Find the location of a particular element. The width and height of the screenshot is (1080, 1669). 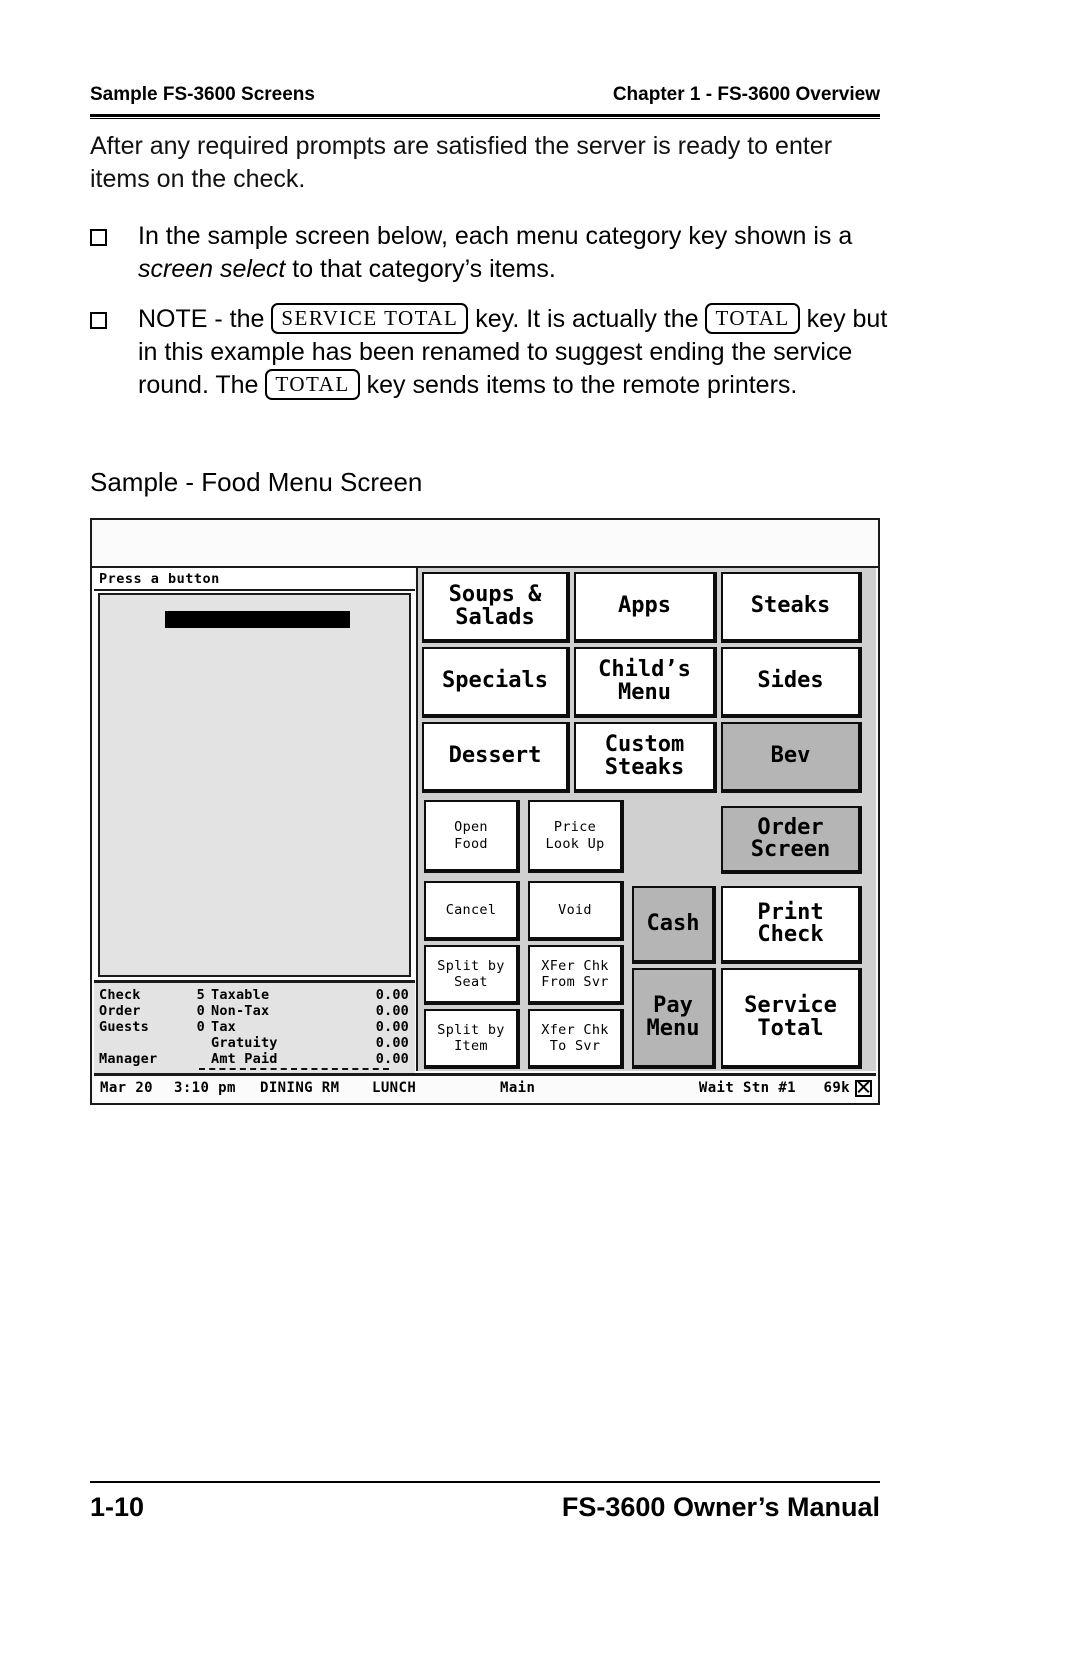

totals-label: Order is located at coordinates (120, 1011).